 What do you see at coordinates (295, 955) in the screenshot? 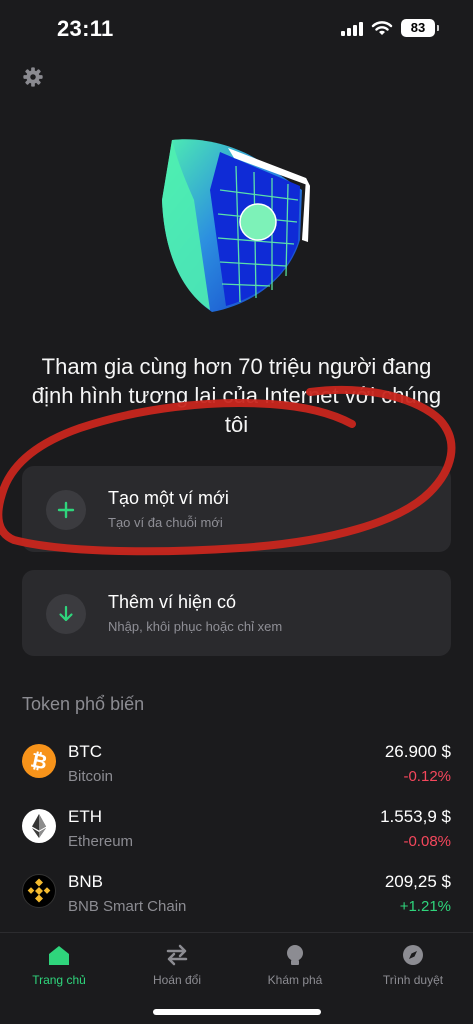
I see `bulb-icon` at bounding box center [295, 955].